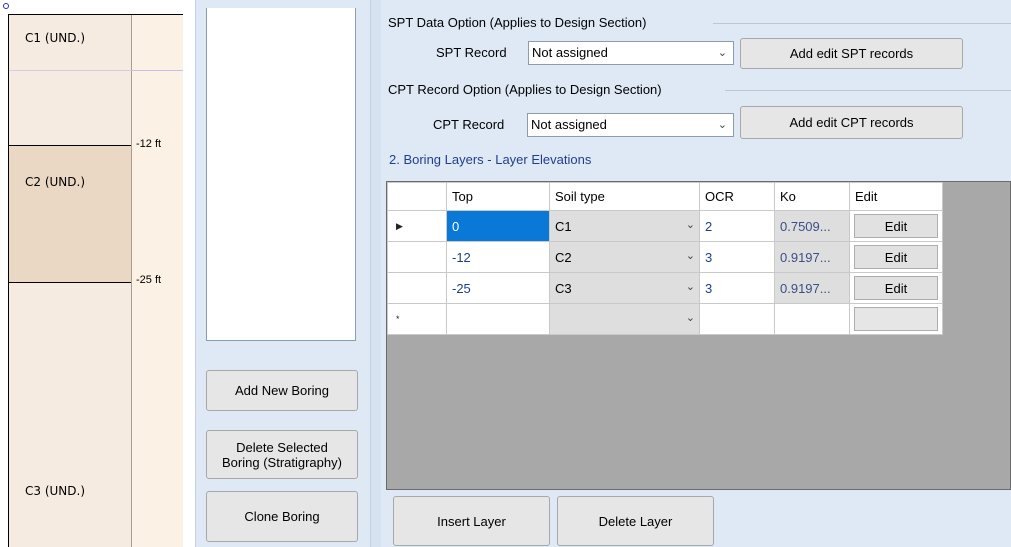  Describe the element at coordinates (498, 226) in the screenshot. I see `top-cell: 0` at that location.